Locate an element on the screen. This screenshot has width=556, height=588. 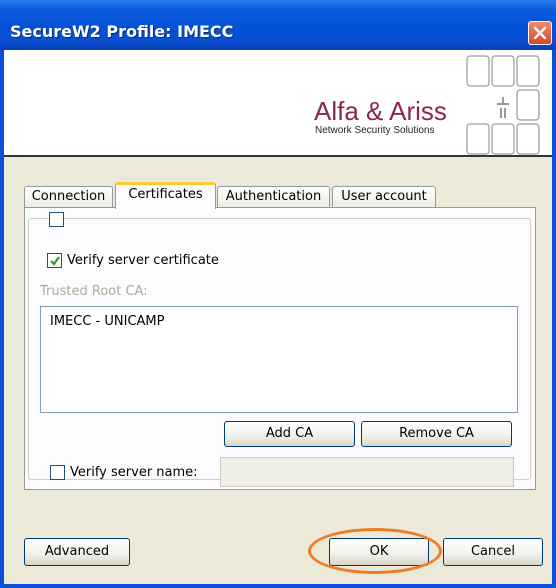
tab-label: User account is located at coordinates (384, 196).